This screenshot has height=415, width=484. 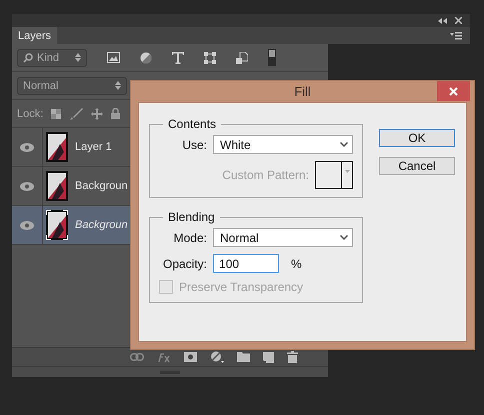 What do you see at coordinates (170, 372) in the screenshot?
I see `resize-grip-icon` at bounding box center [170, 372].